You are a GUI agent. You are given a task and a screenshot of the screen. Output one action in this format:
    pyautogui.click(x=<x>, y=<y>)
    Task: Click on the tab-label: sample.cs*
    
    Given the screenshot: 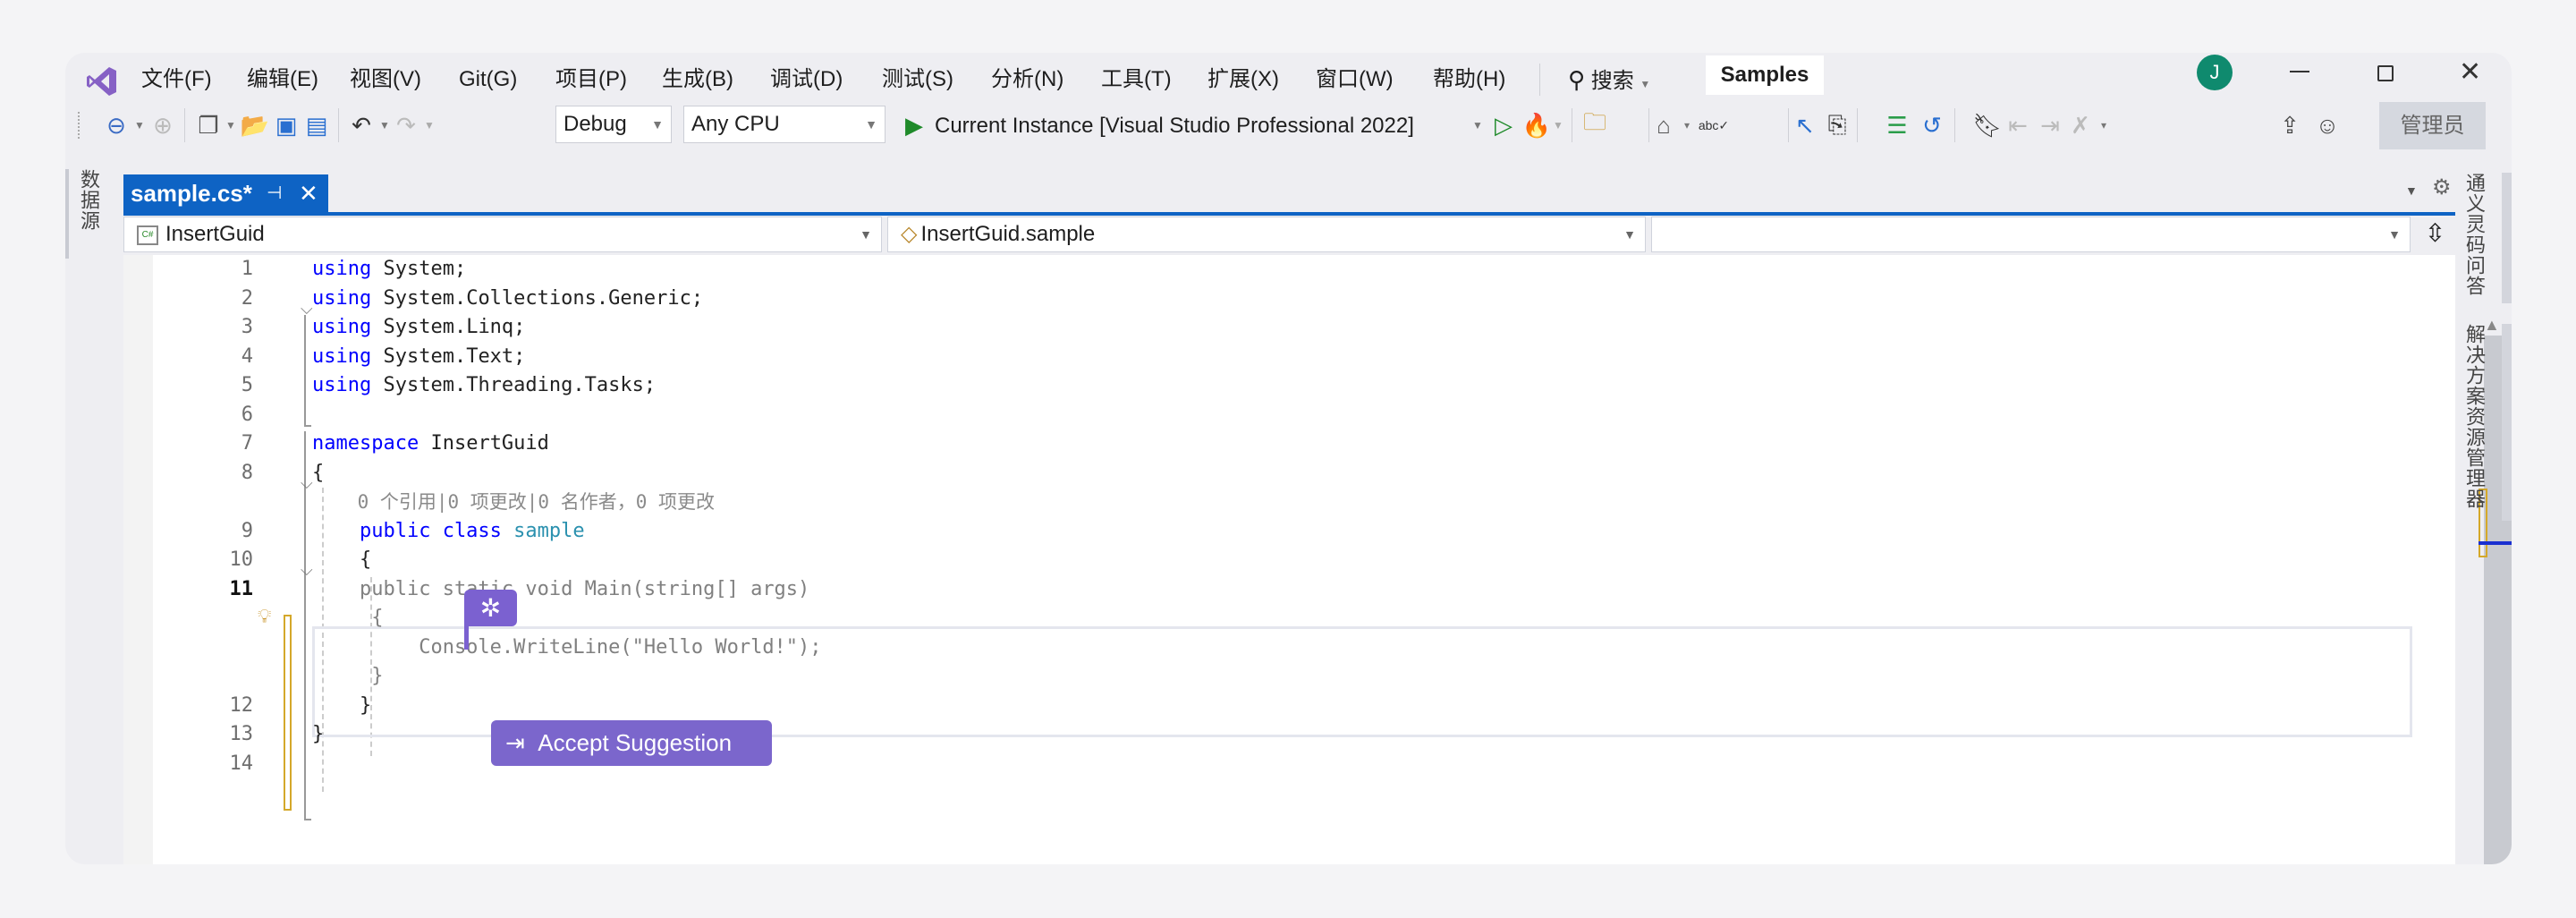 What is the action you would take?
    pyautogui.click(x=191, y=194)
    